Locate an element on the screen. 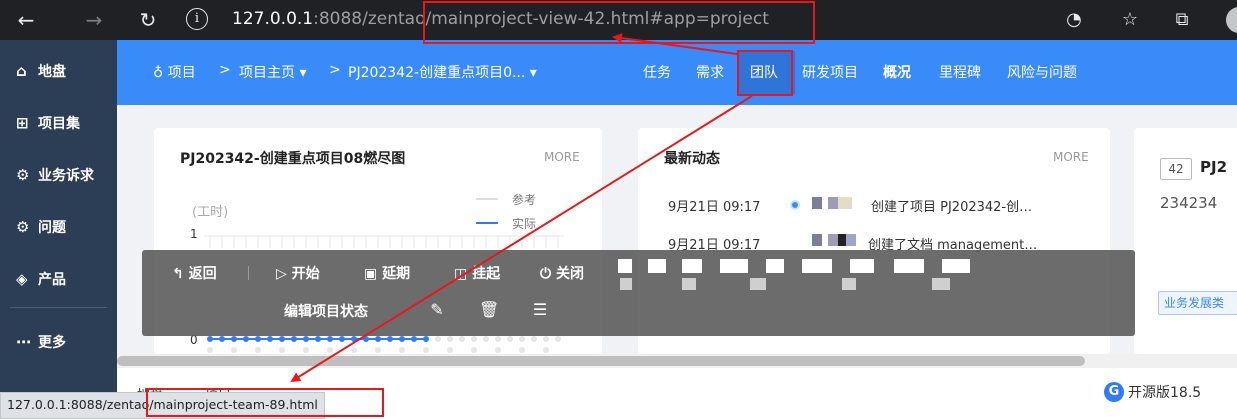 The width and height of the screenshot is (1237, 419). sidebar-item-label: 更多 is located at coordinates (52, 343).